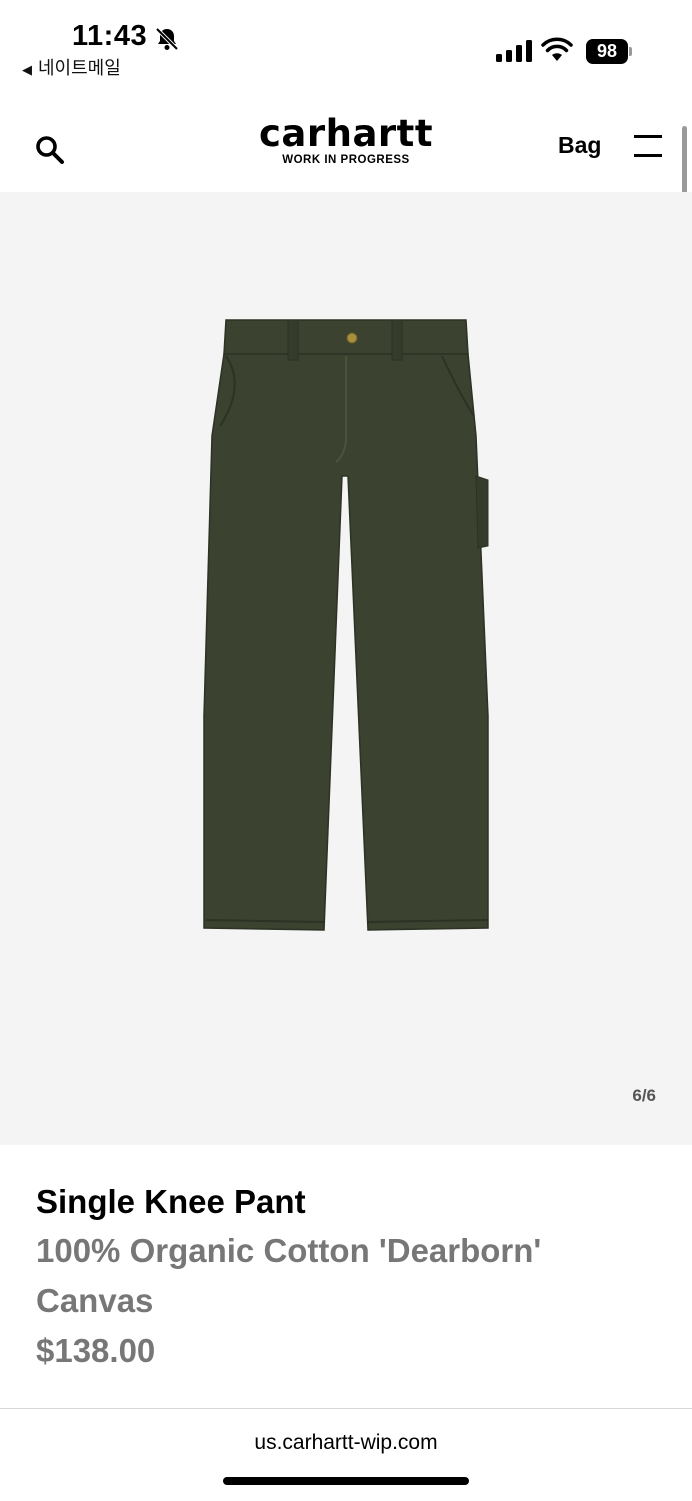 This screenshot has width=692, height=1501. Describe the element at coordinates (27, 69) in the screenshot. I see `back-arrow-icon: ◀` at that location.